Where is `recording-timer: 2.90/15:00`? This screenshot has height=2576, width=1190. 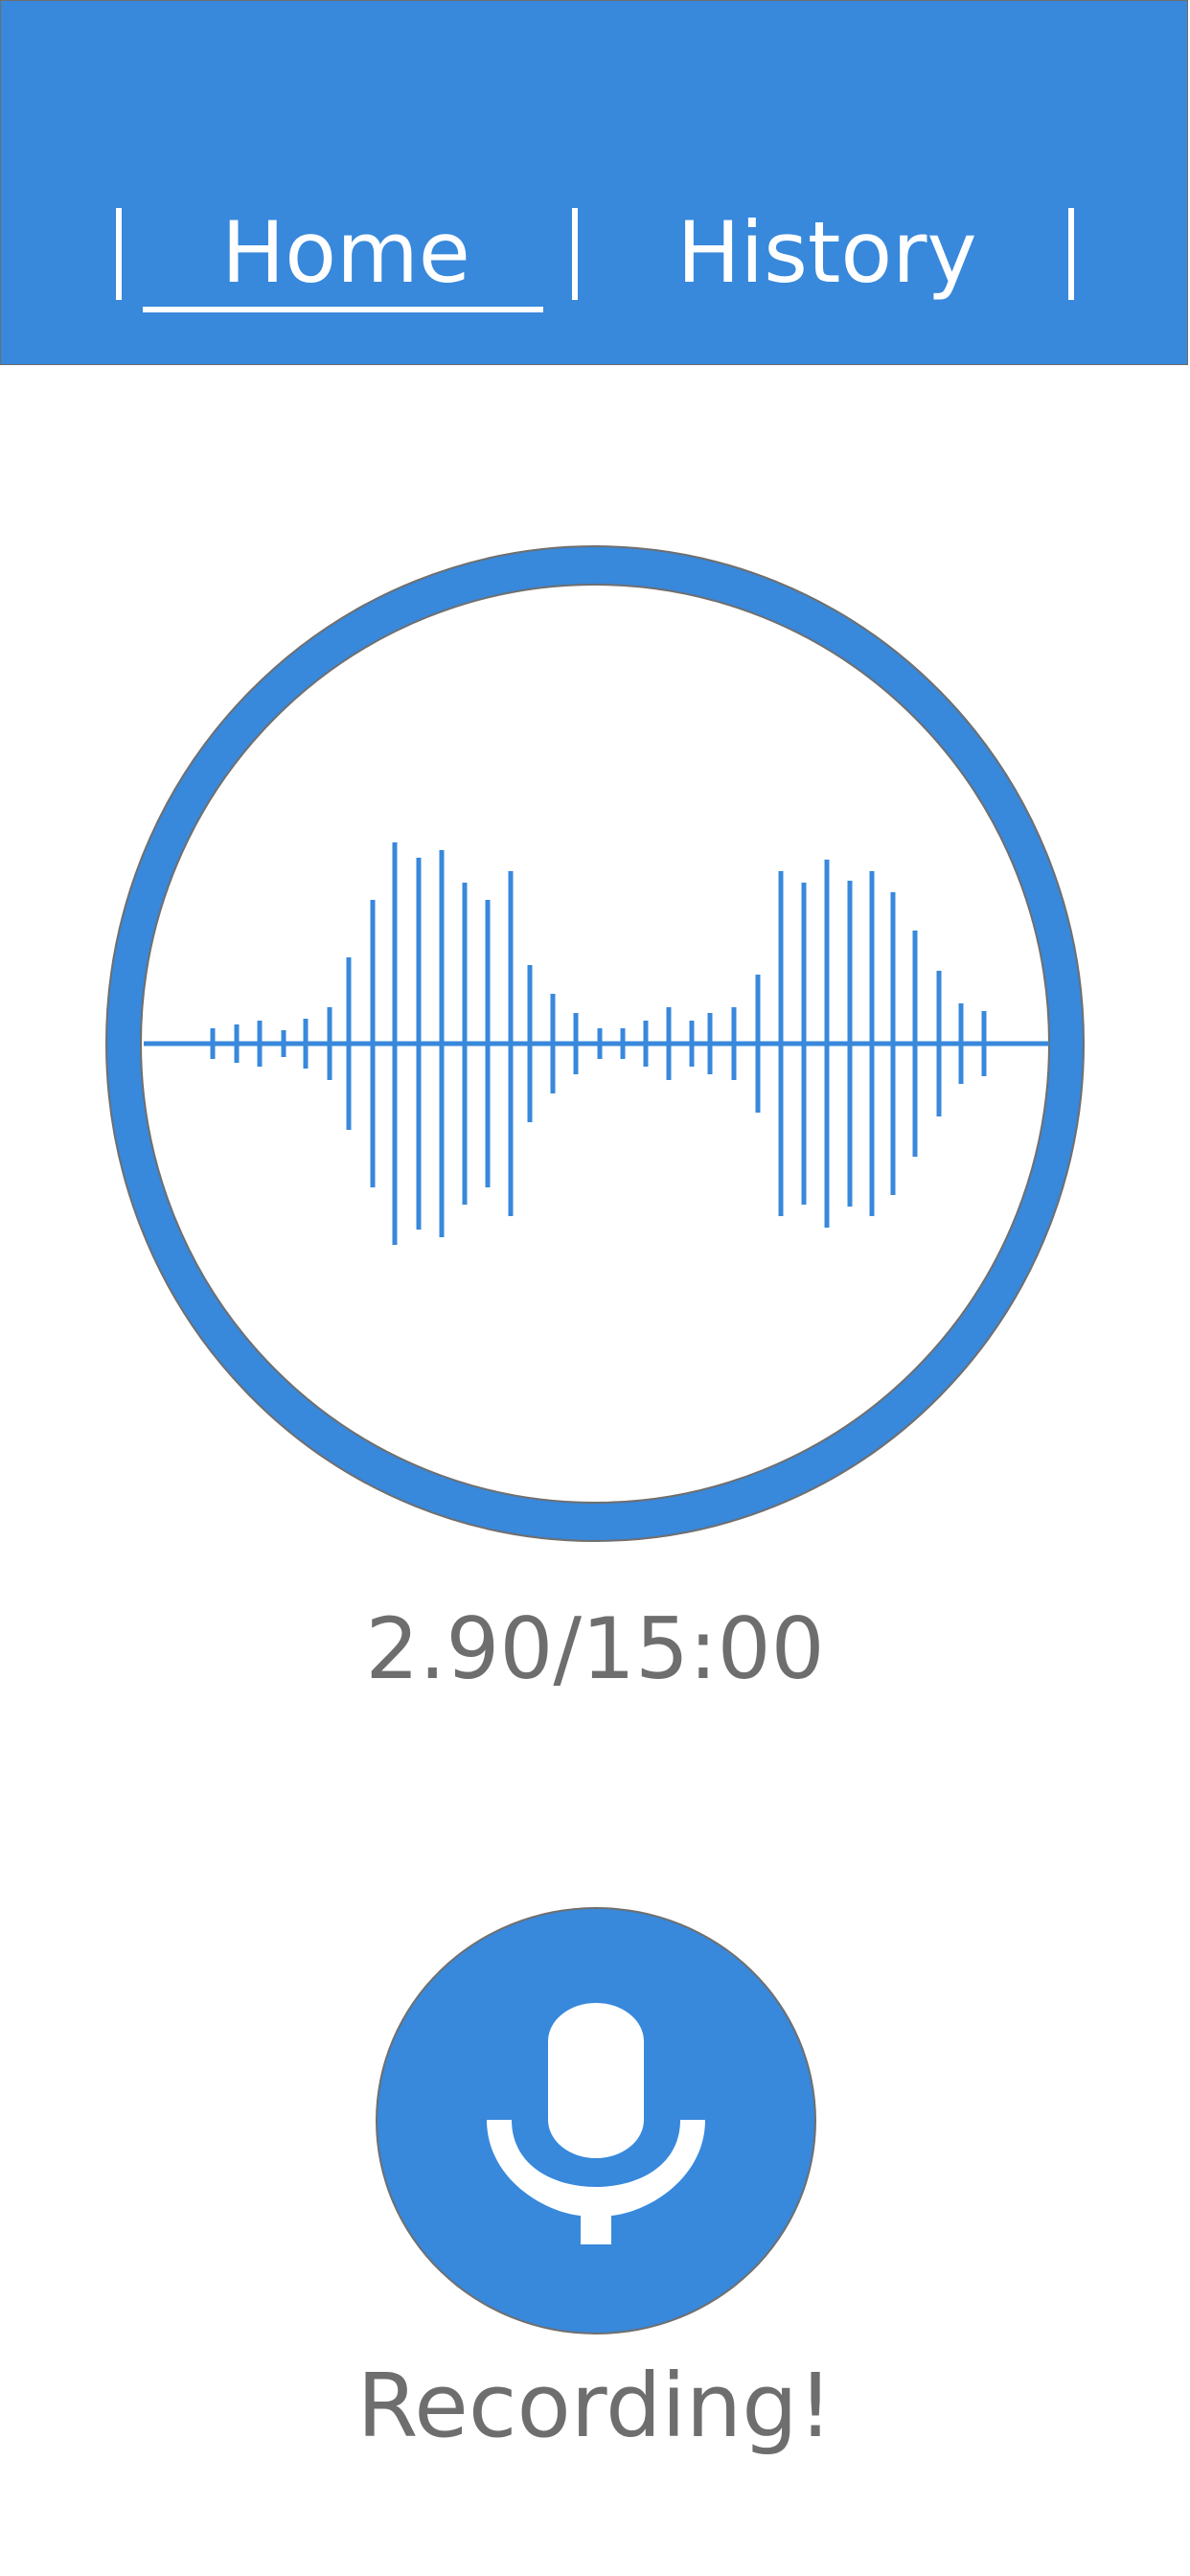
recording-timer: 2.90/15:00 is located at coordinates (595, 1648).